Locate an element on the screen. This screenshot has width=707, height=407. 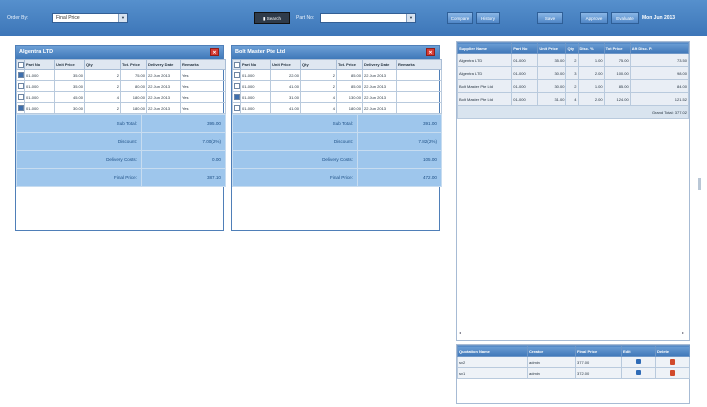
unit-price-cell: 41.00 is located at coordinates (285, 86).